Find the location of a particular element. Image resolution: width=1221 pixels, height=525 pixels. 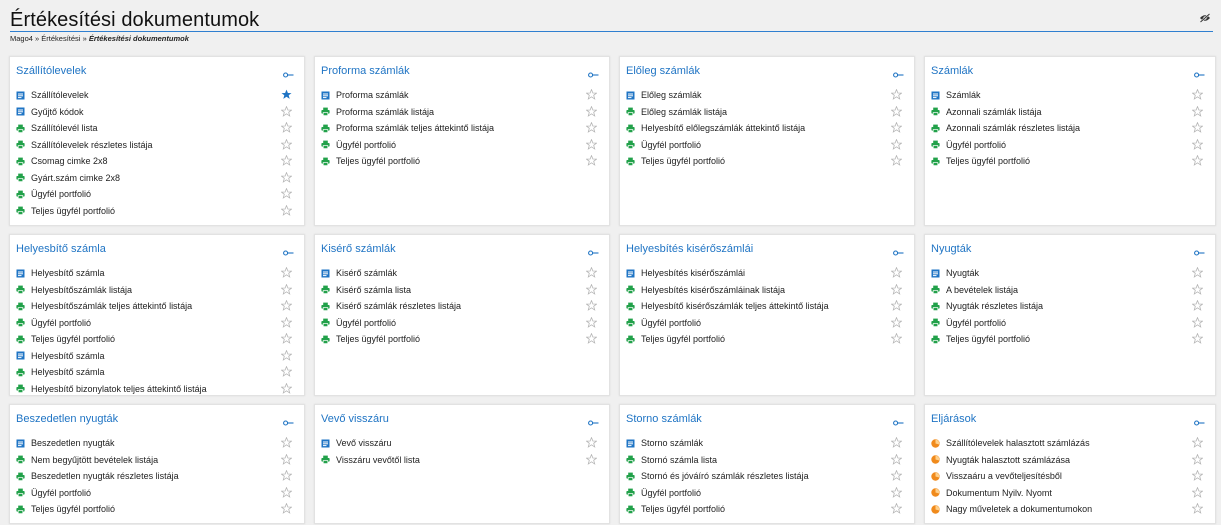

menu-item-label: Helyesbítés kisérőszámláinak listája is located at coordinates (773, 290).